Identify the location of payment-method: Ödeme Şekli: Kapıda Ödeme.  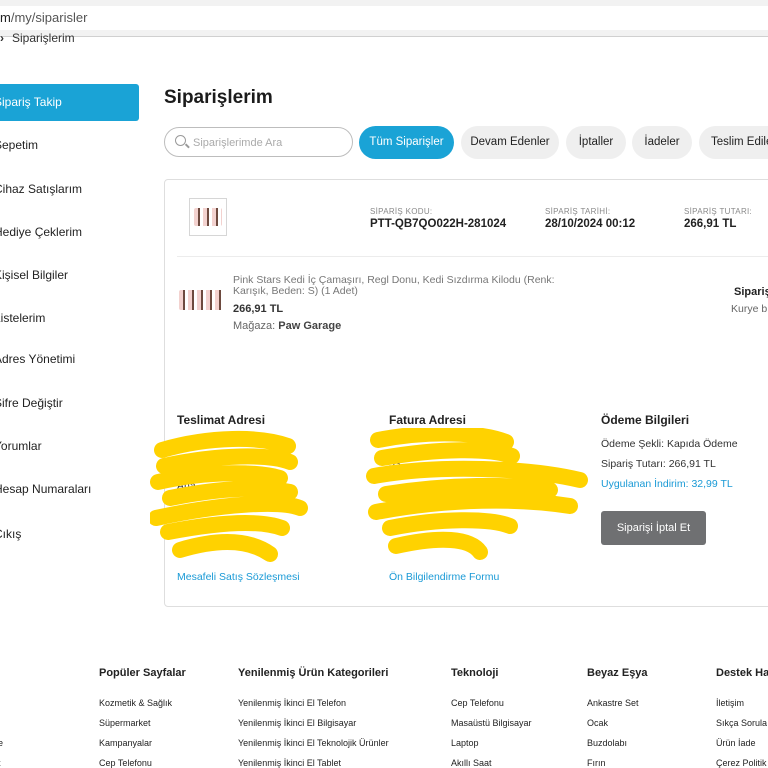
(669, 444).